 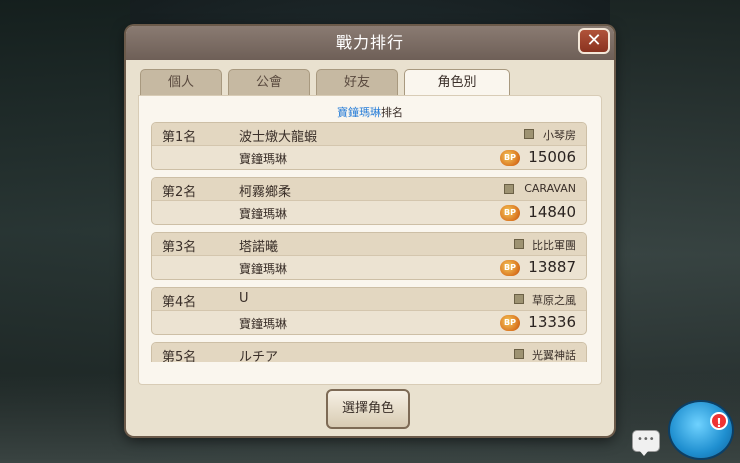 What do you see at coordinates (552, 322) in the screenshot?
I see `bp-value: 13336` at bounding box center [552, 322].